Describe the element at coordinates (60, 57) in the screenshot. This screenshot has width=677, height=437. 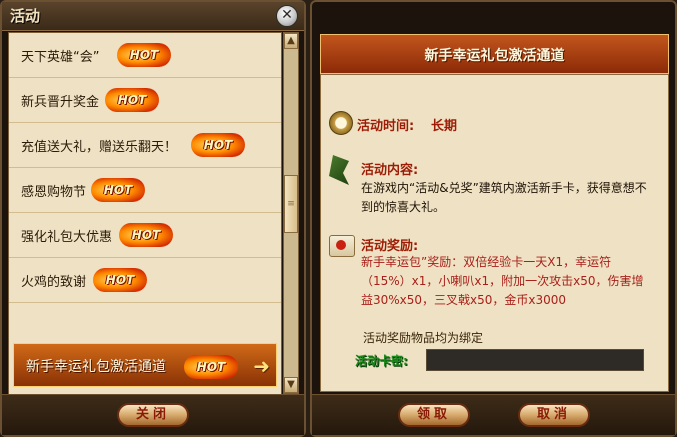
I see `activity-item-label: 天下英雄“会”` at that location.